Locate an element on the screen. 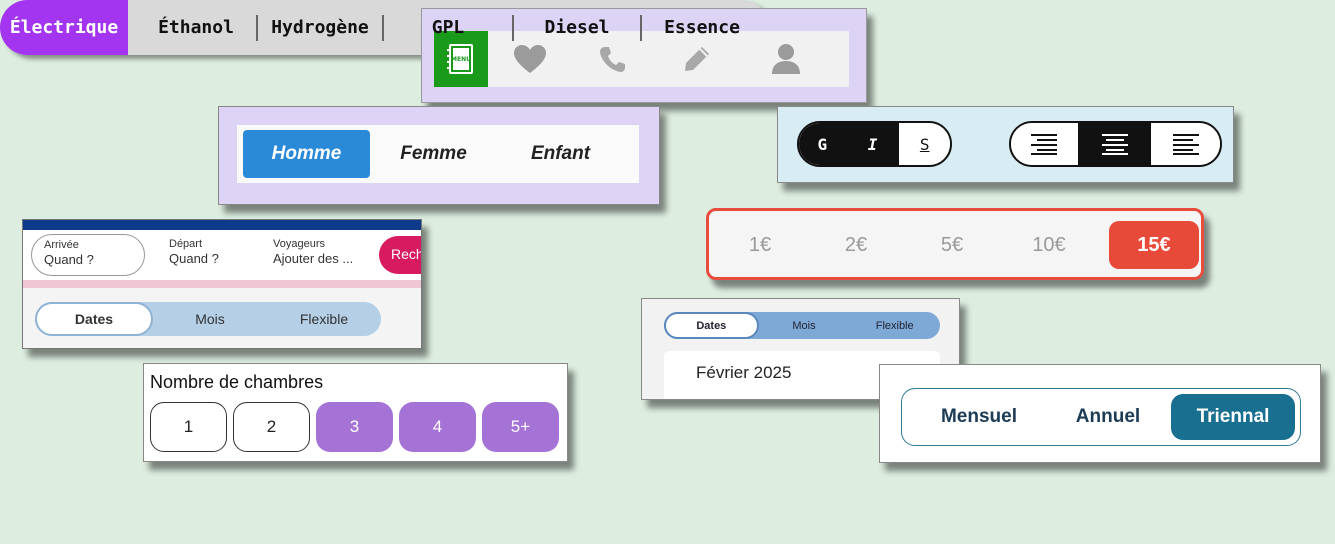 This screenshot has height=544, width=1335. bold-button: G is located at coordinates (823, 144).